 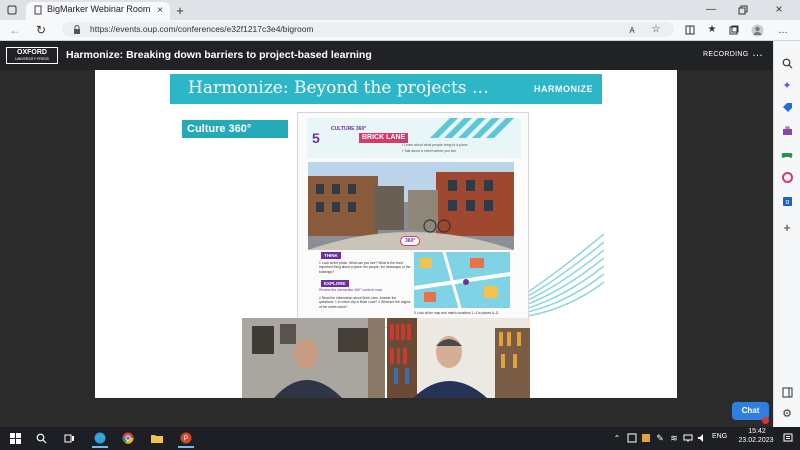 What do you see at coordinates (566, 275) in the screenshot?
I see `decorative-waves` at bounding box center [566, 275].